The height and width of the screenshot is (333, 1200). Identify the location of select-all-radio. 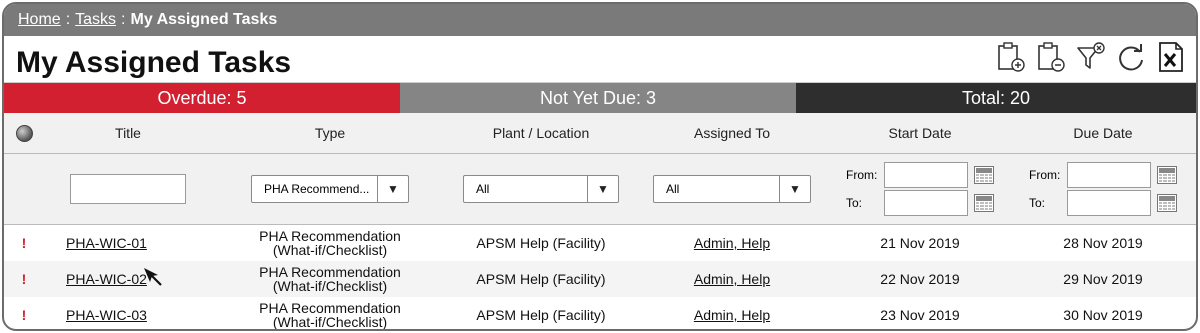
(24, 133).